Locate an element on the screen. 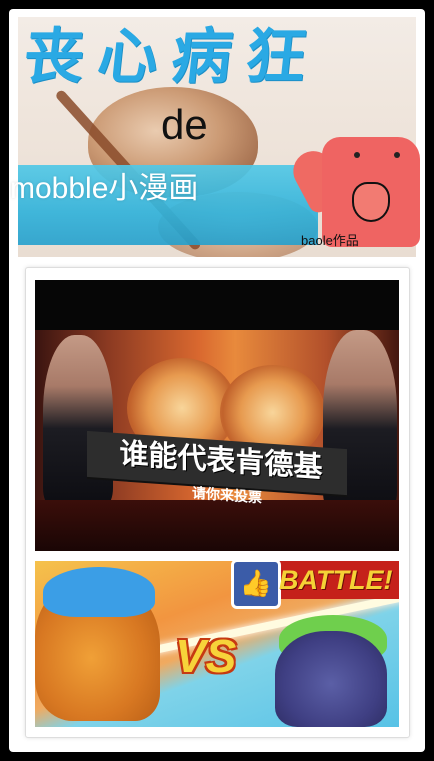  thumbs-up-icon: 👍 is located at coordinates (256, 585).